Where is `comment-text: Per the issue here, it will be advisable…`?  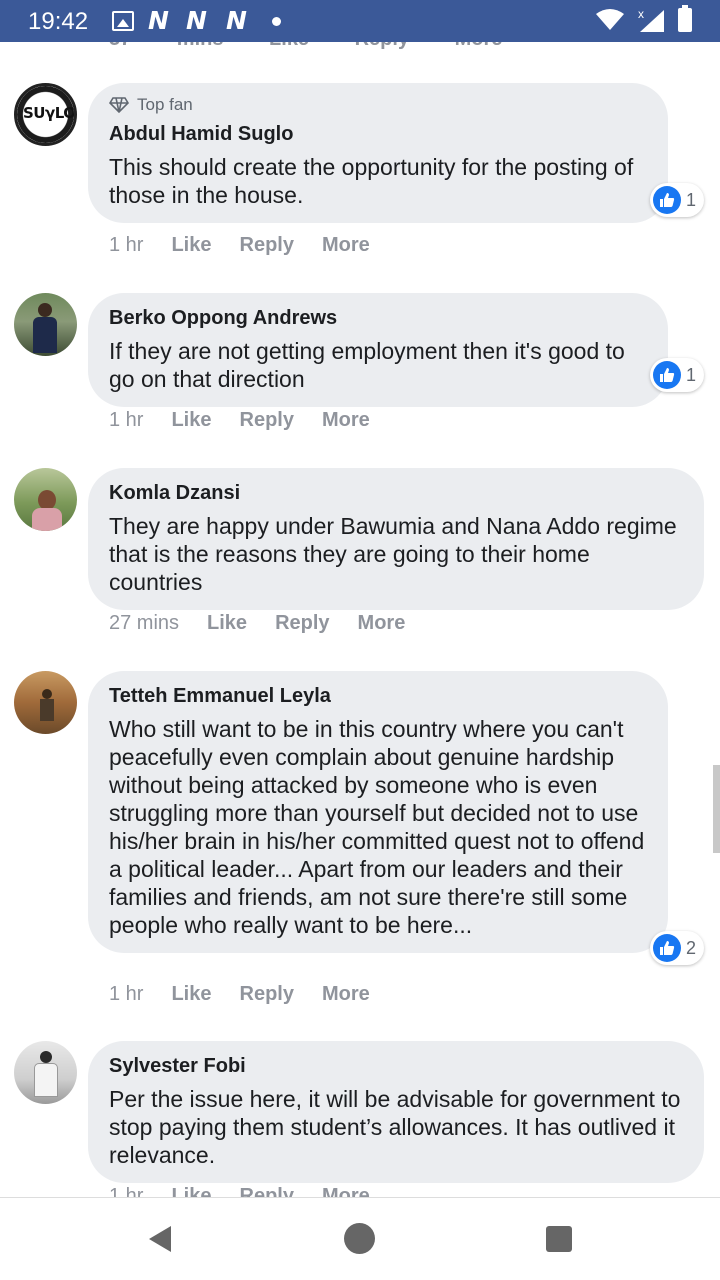 comment-text: Per the issue here, it will be advisable… is located at coordinates (395, 1127).